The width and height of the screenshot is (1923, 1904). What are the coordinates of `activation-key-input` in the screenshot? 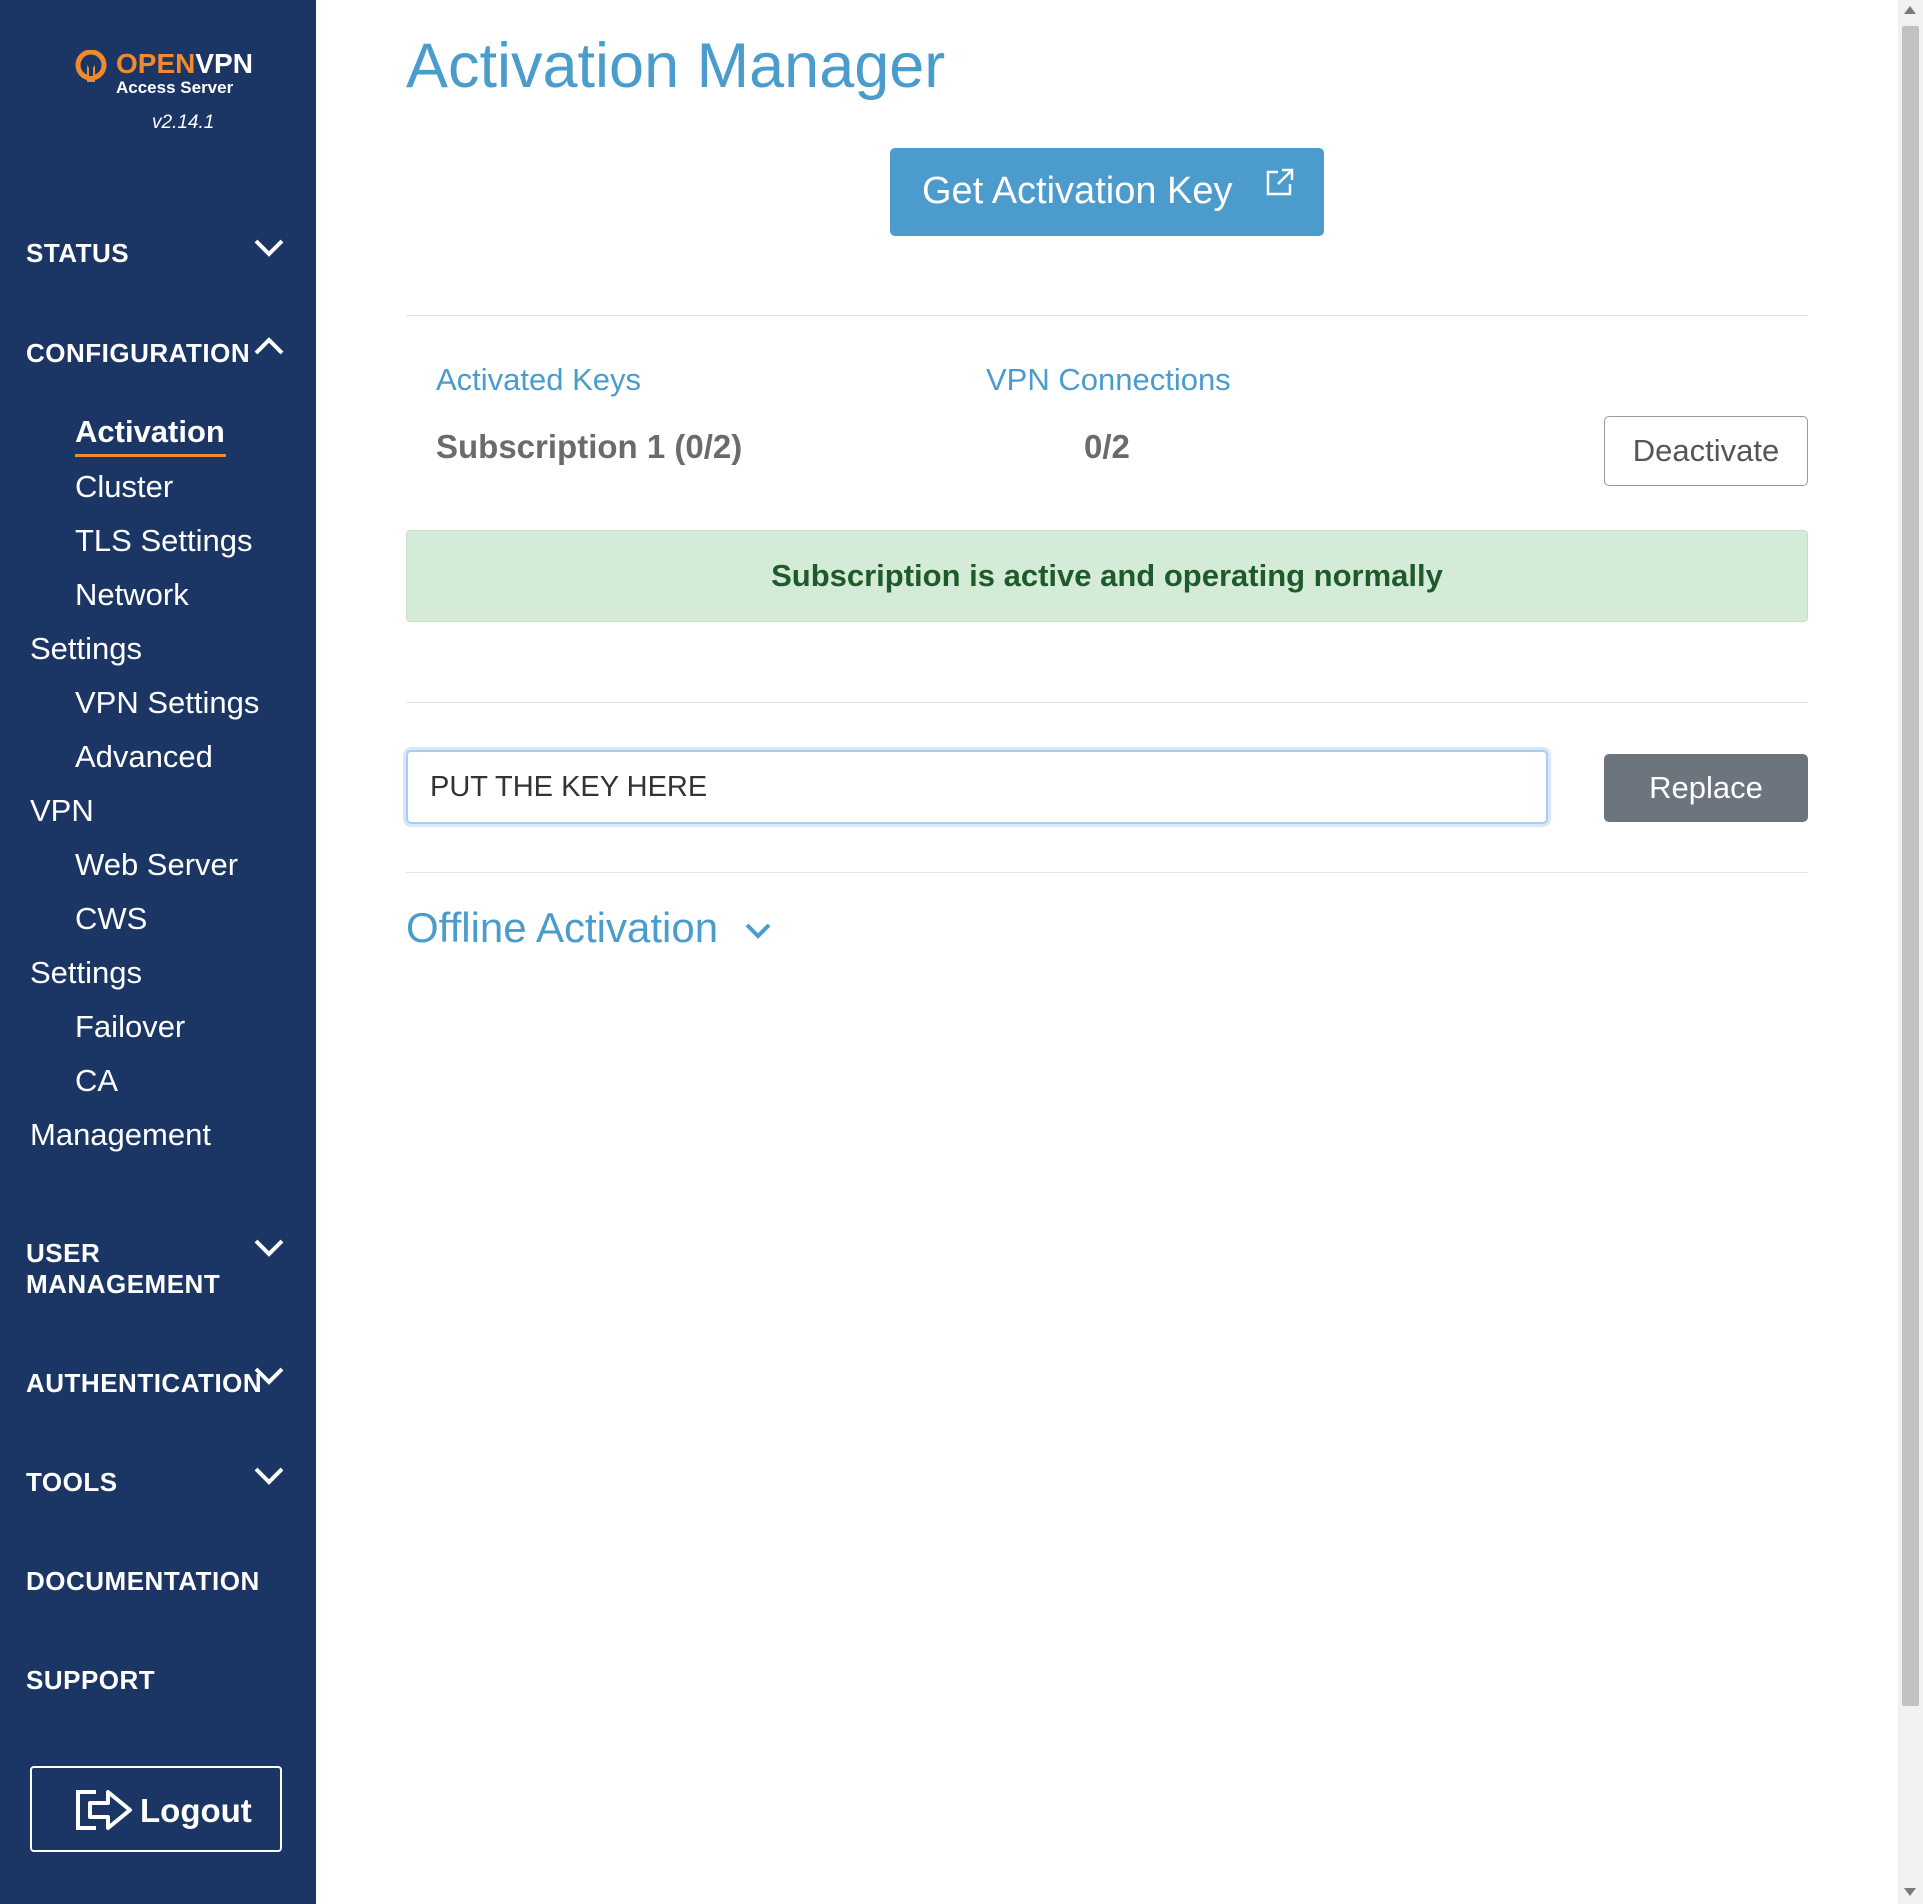 It's located at (977, 787).